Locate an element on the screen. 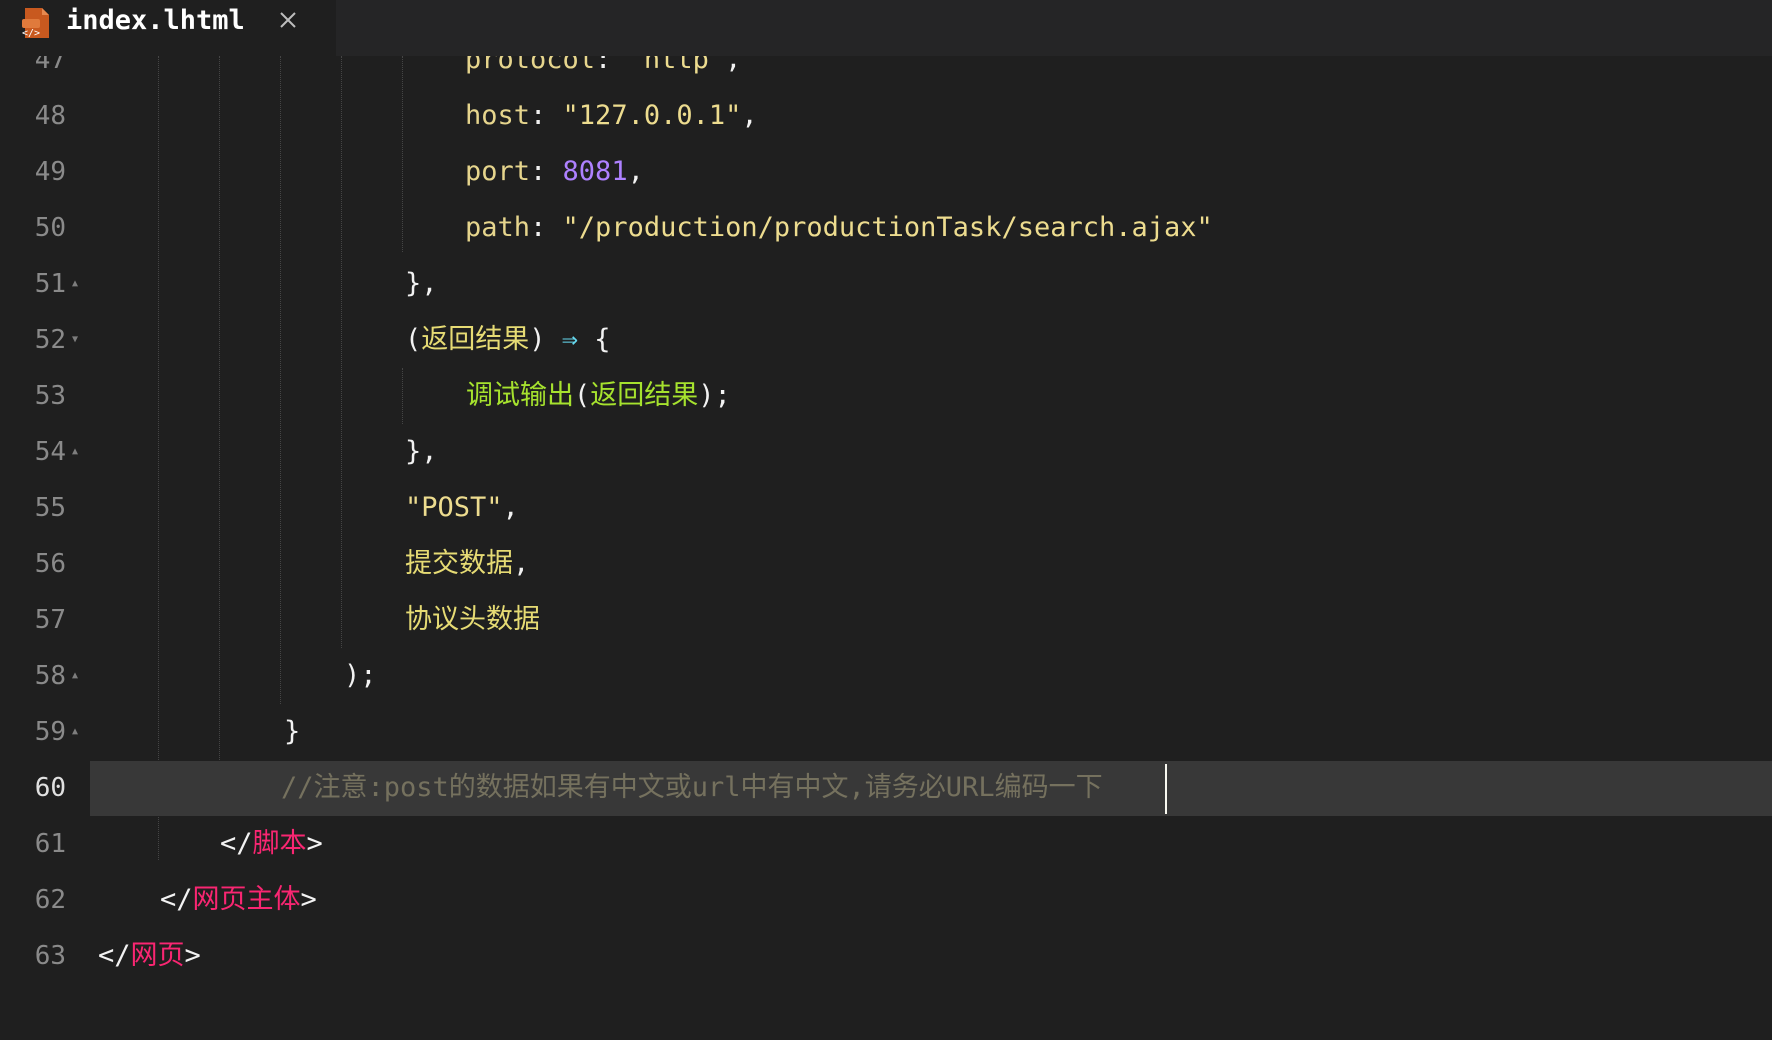 Image resolution: width=1772 pixels, height=1040 pixels. tab-bar: </> index.lhtml is located at coordinates (886, 28).